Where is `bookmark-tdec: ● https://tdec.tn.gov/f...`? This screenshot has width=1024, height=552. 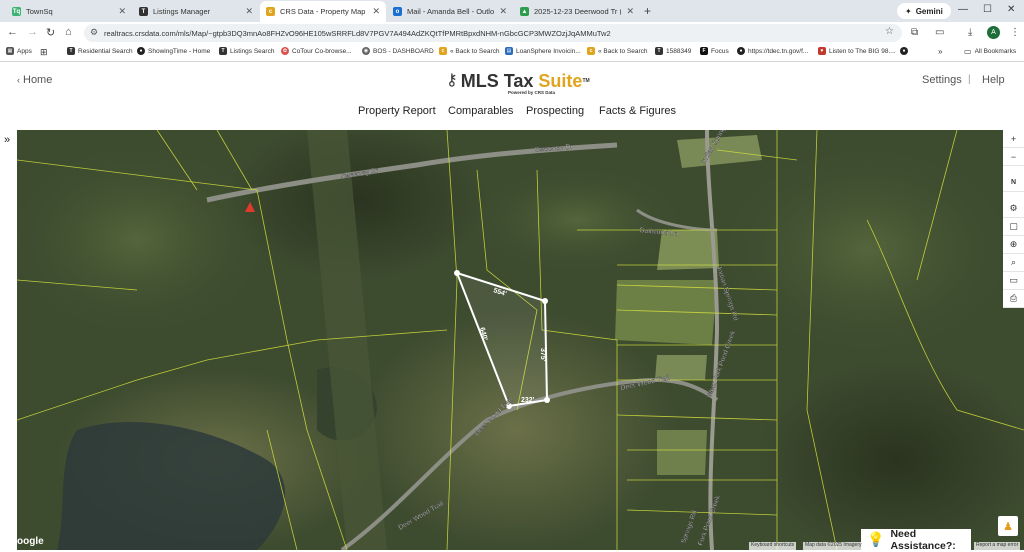
bookmark-tdec: ● https://tdec.tn.gov/f... is located at coordinates (772, 51).